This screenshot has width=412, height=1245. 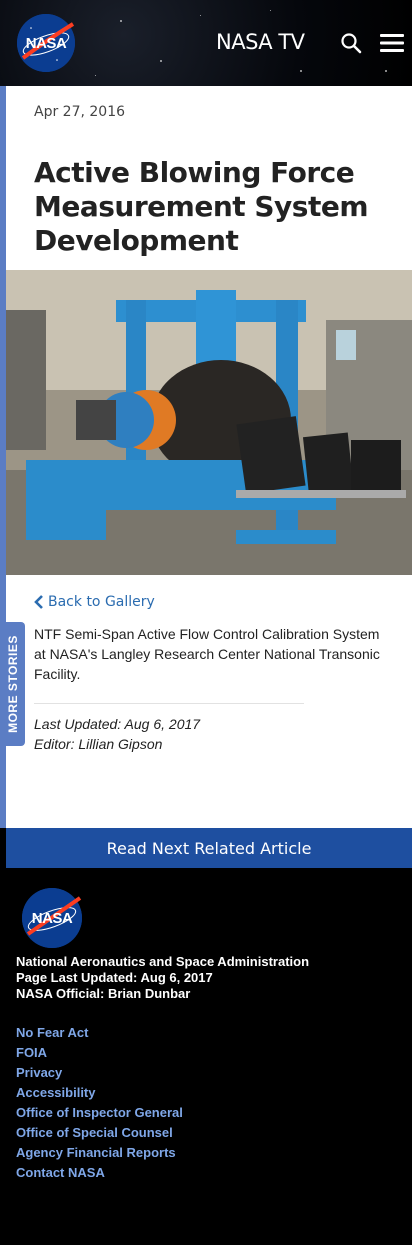 I want to click on menu-icon, so click(x=392, y=43).